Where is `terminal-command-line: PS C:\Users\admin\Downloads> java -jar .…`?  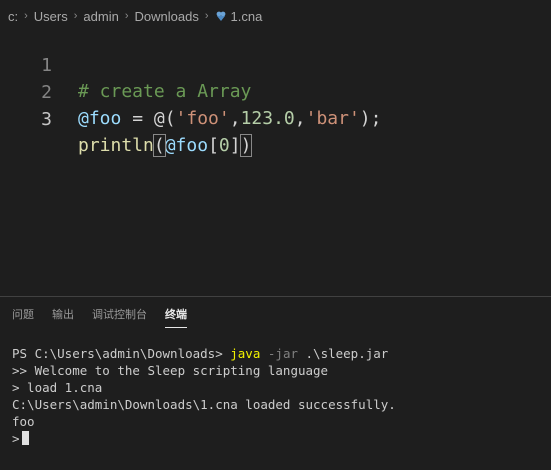
terminal-command-line: PS C:\Users\admin\Downloads> java -jar .… is located at coordinates (279, 353).